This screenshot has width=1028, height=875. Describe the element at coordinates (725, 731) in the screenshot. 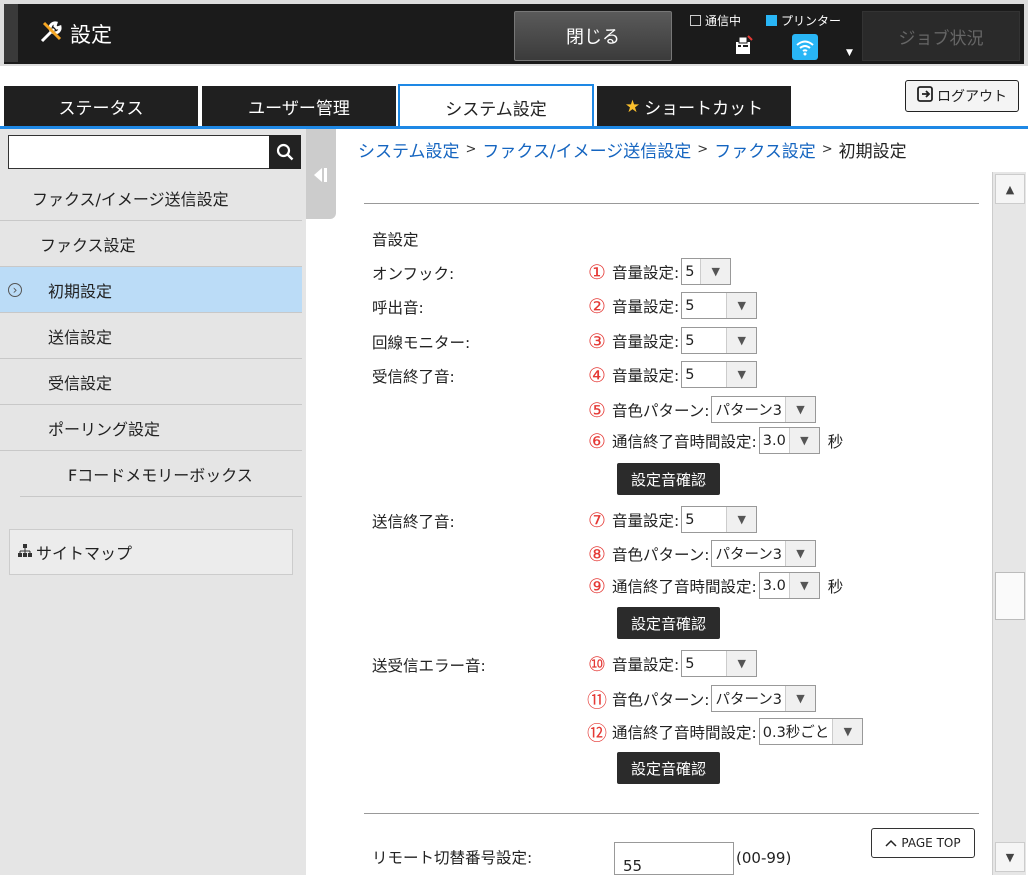

I see `setting-row: ⑫ 通信終了音時間設定: 0.3秒ごと ▼` at that location.